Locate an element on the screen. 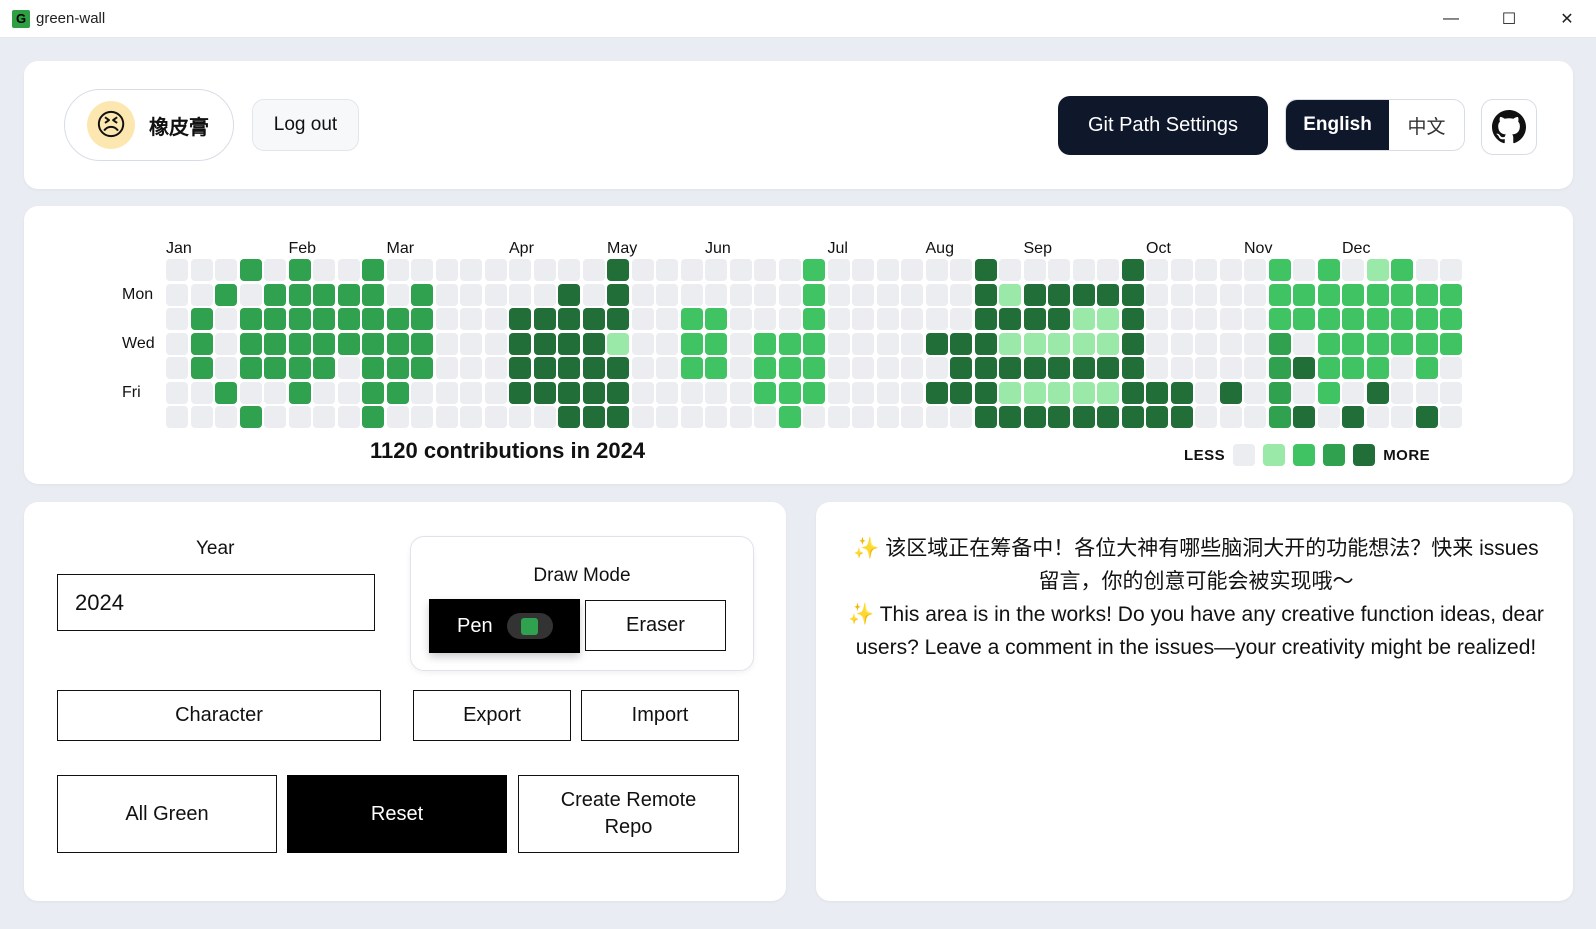 This screenshot has height=929, width=1596. close-icon: ✕ is located at coordinates (1567, 19).